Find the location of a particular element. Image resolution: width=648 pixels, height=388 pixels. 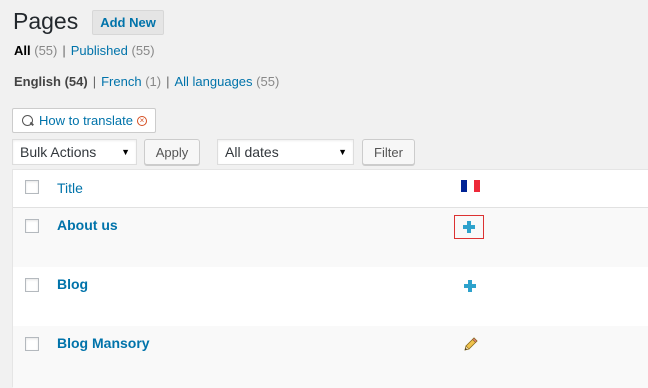

page-title-link: About us is located at coordinates (87, 225).